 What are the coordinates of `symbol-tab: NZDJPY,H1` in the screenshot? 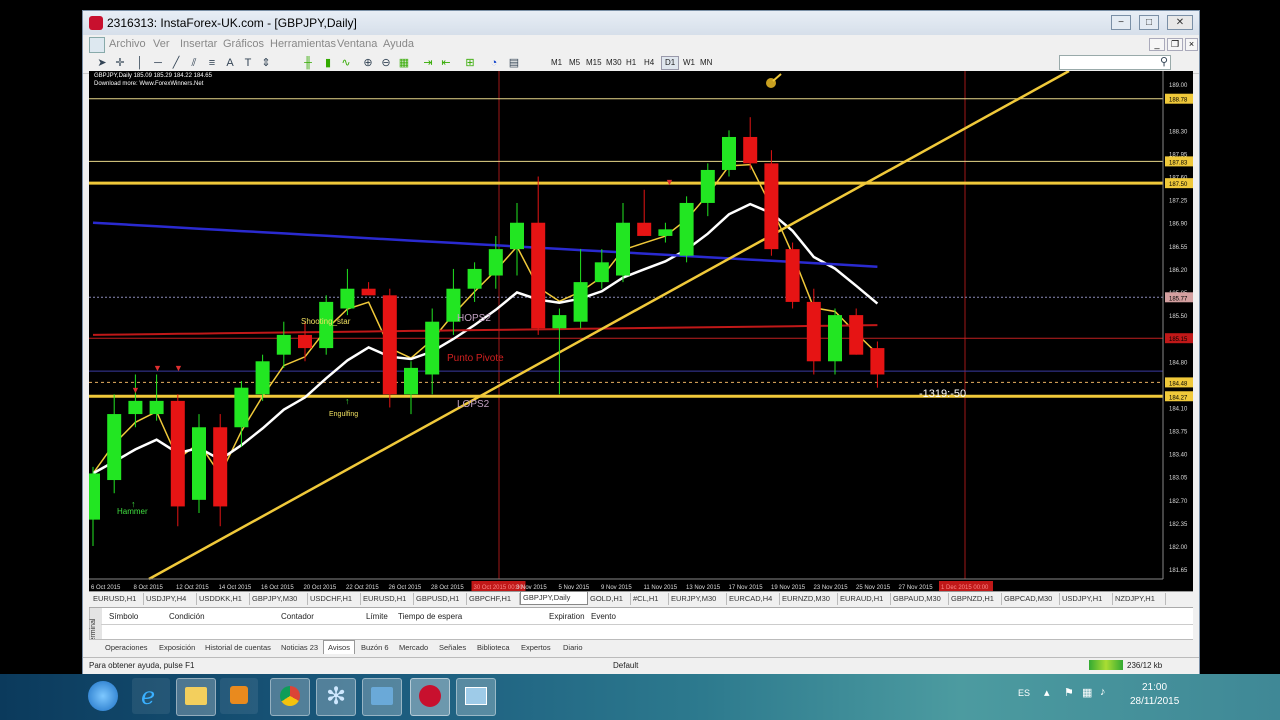 It's located at (1139, 599).